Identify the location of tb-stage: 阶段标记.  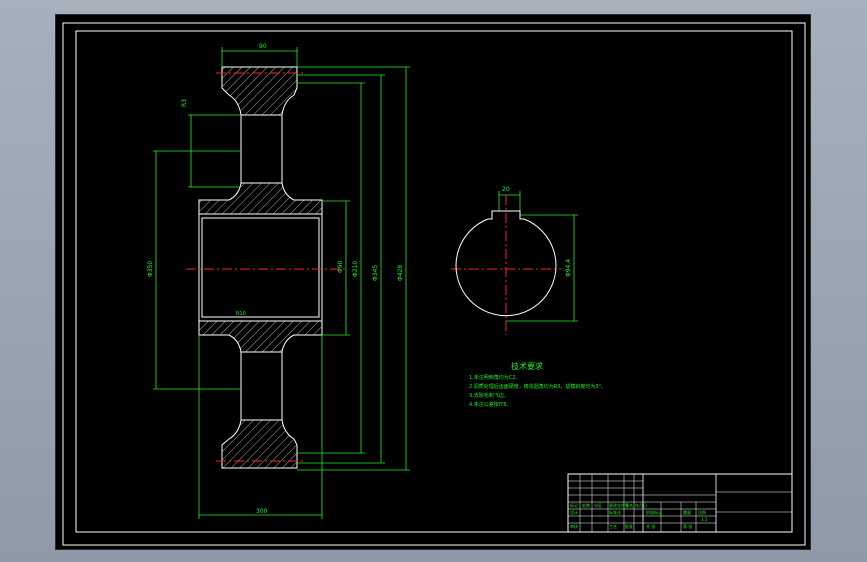
(654, 512).